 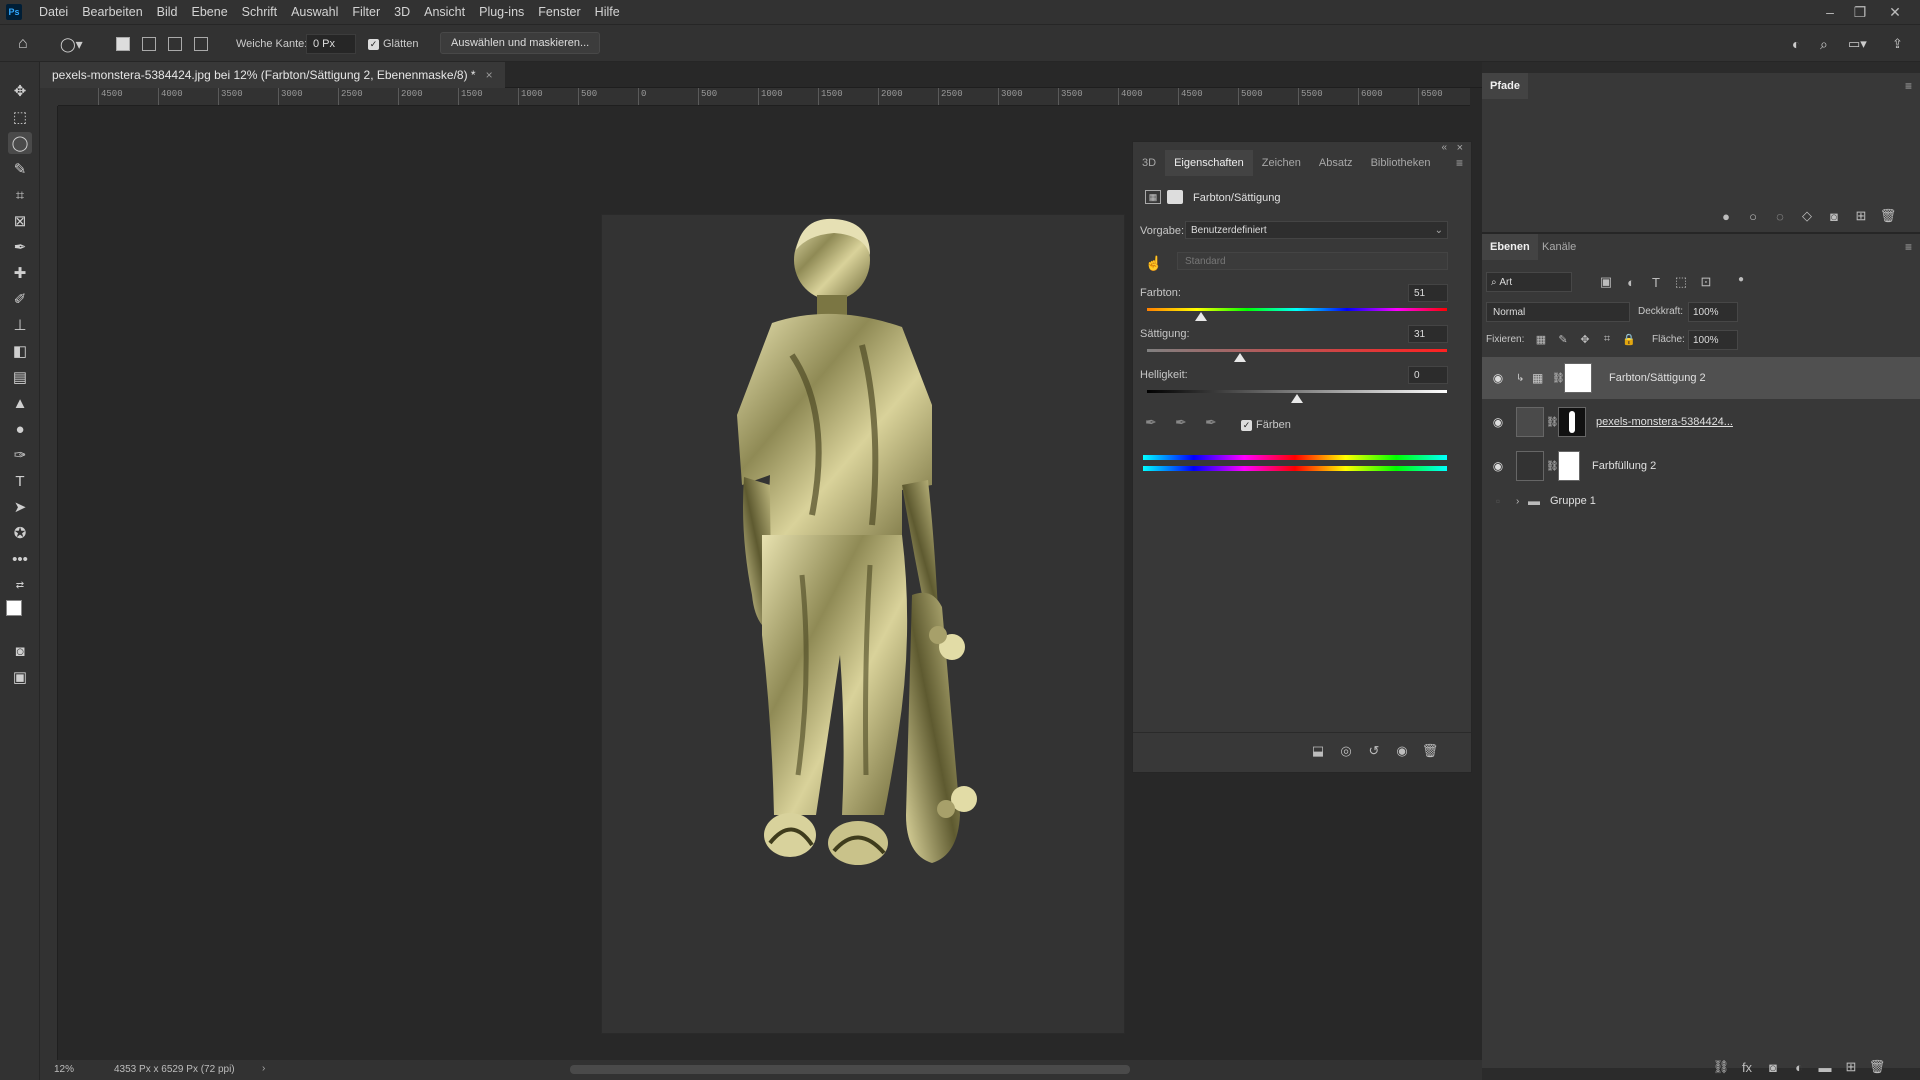 I want to click on view-previous-icon: ◎, so click(x=1346, y=751).